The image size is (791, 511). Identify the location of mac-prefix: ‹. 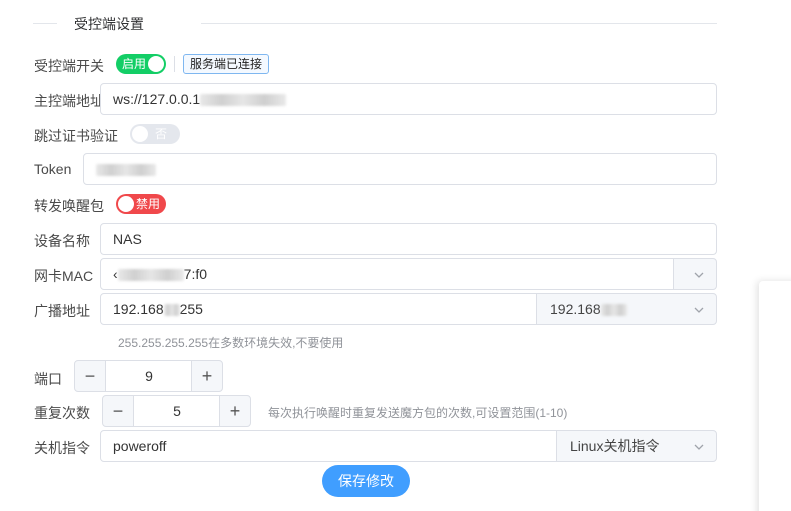
(115, 274).